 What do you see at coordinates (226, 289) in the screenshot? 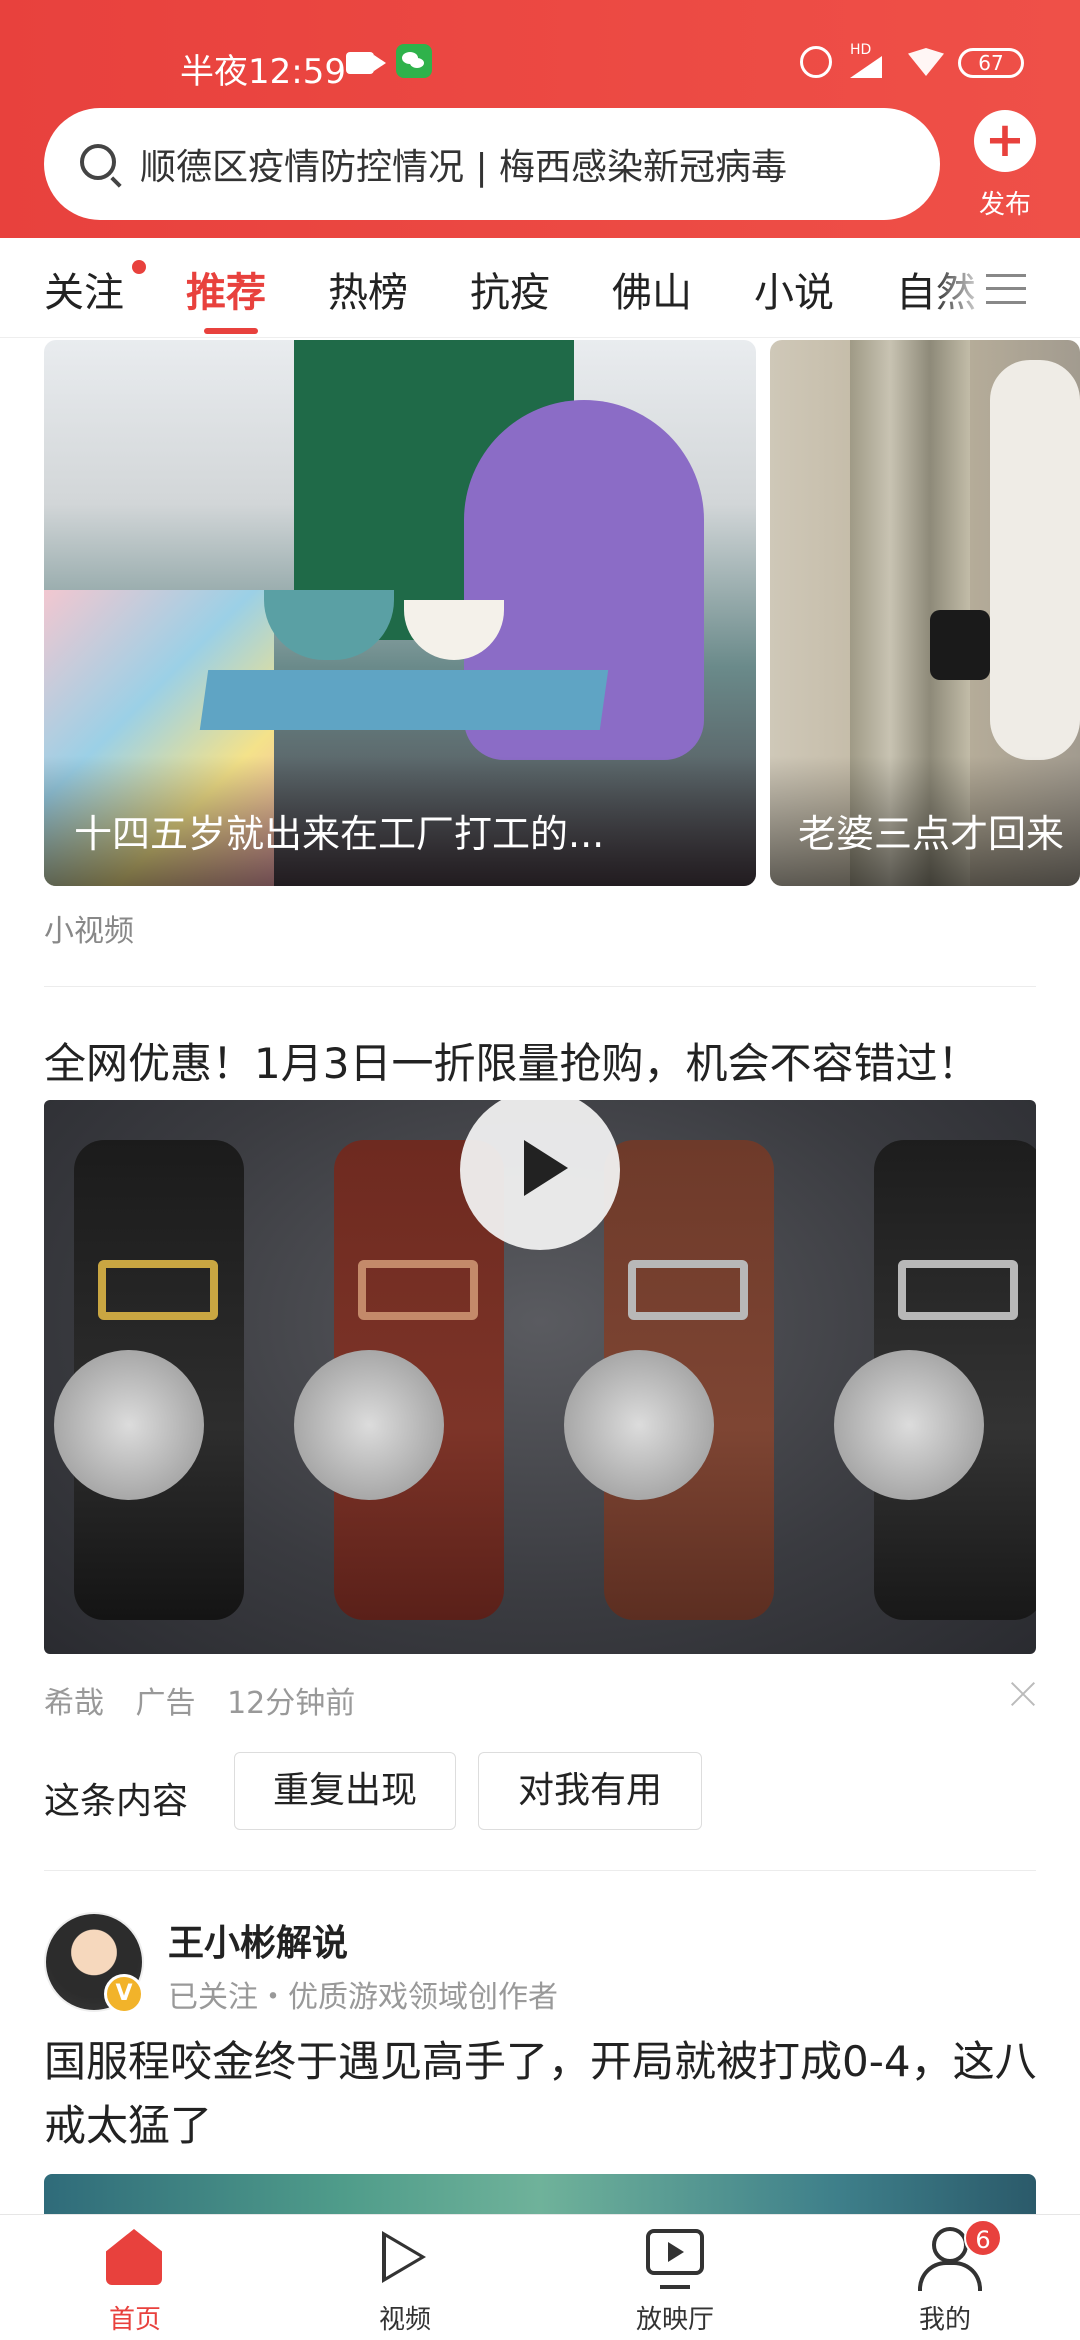
I see `tab-recommend: 推荐` at bounding box center [226, 289].